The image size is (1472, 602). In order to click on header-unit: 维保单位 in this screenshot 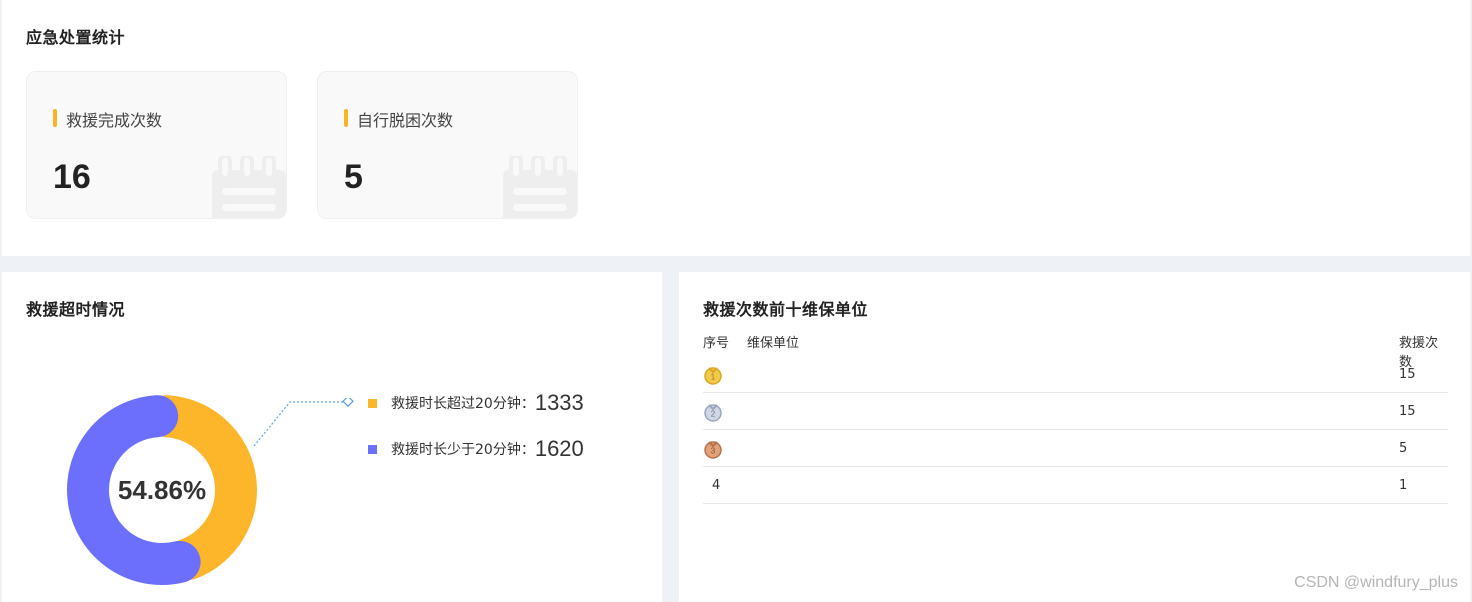, I will do `click(773, 343)`.